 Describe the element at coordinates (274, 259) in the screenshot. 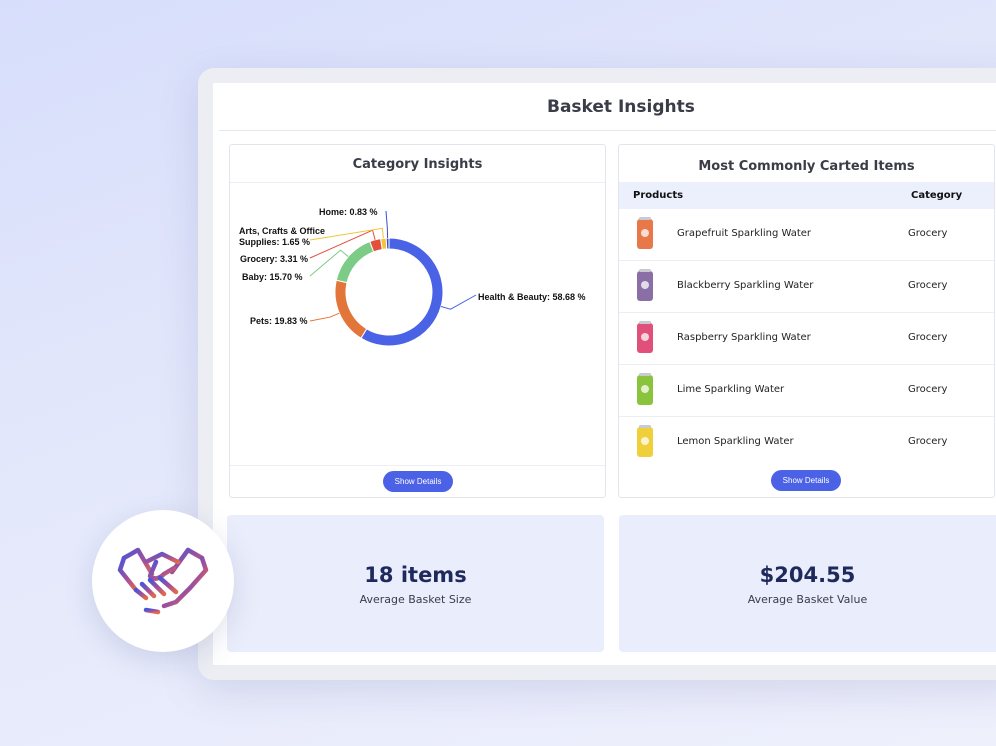

I see `donut-data-label: Grocery: 3.31 %` at that location.